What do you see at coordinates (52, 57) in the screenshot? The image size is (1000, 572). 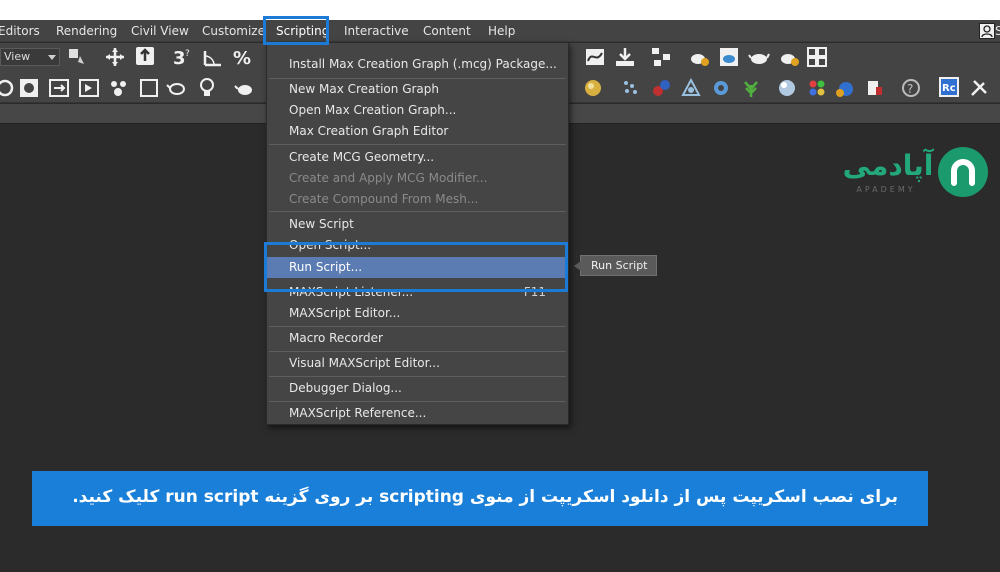 I see `chevron-down-icon` at bounding box center [52, 57].